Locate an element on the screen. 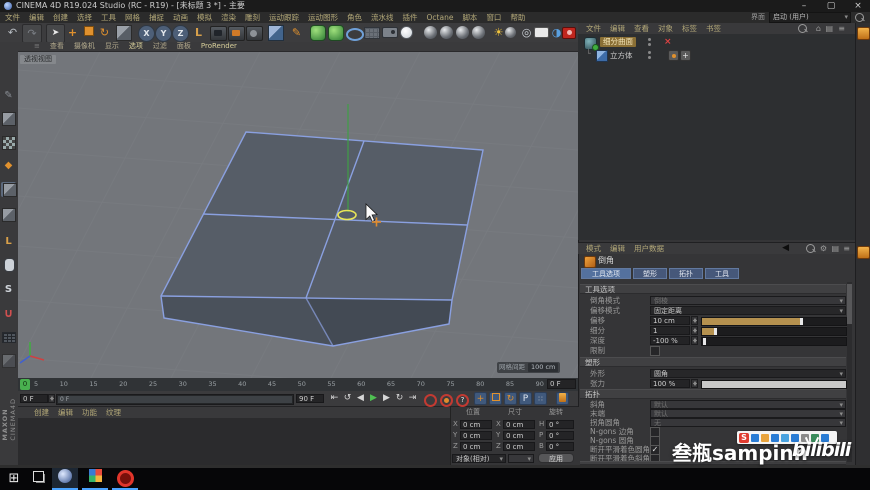 The height and width of the screenshot is (490, 870). bevel-mode-dropdown: 倒棱 is located at coordinates (748, 301).